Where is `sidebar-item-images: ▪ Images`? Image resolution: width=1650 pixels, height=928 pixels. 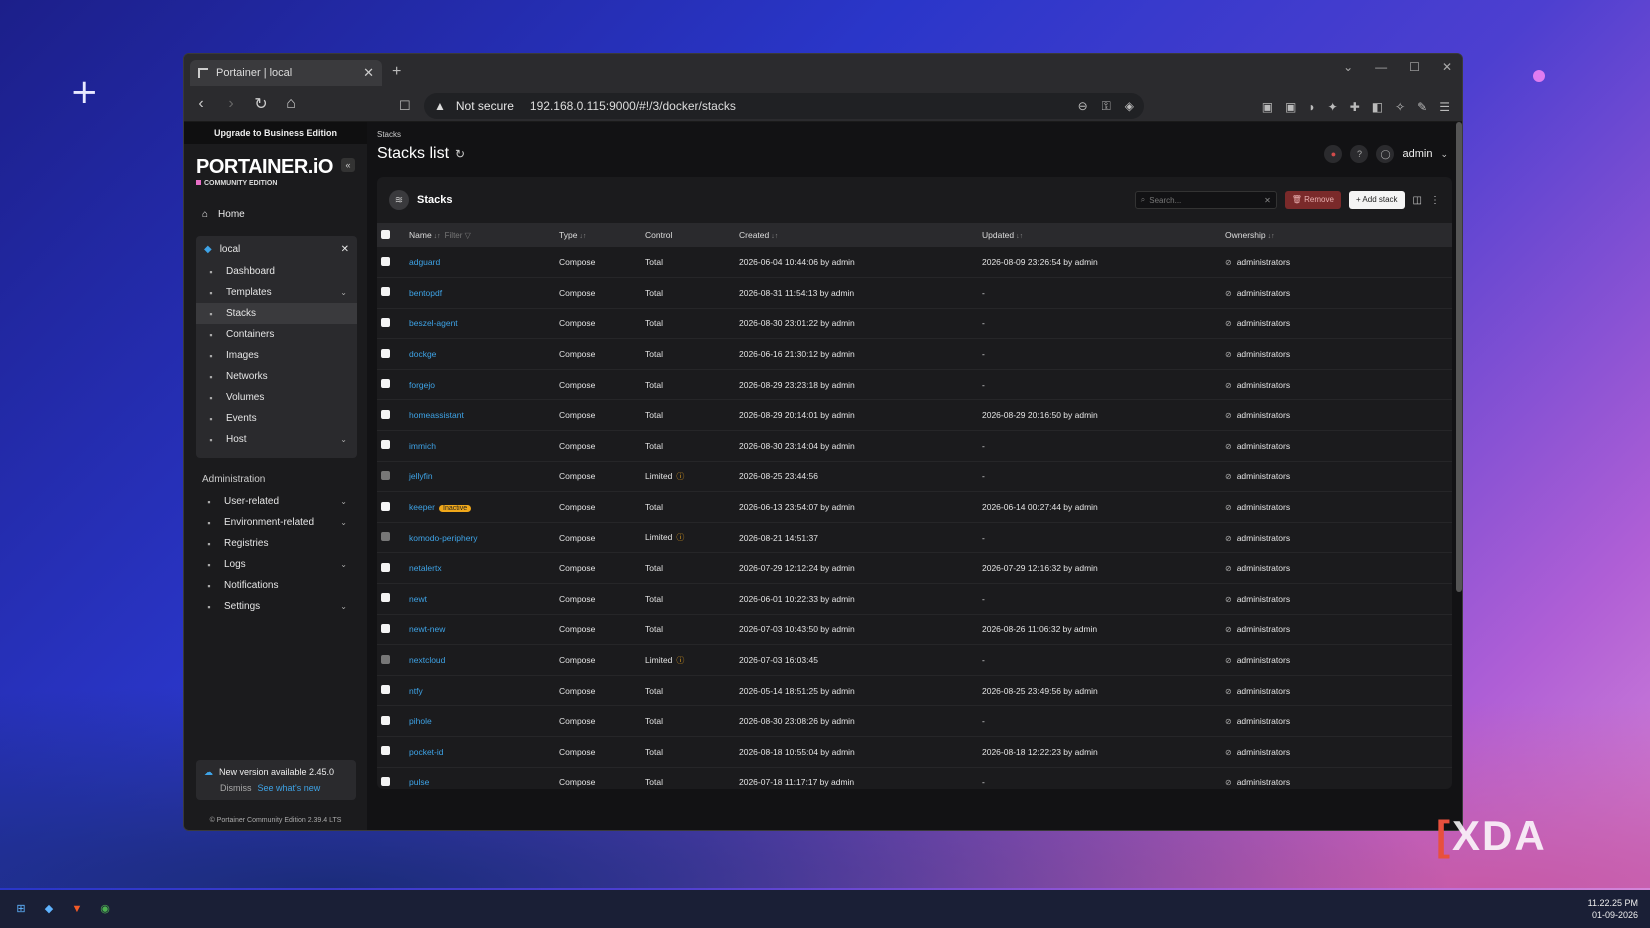 sidebar-item-images: ▪ Images is located at coordinates (276, 355).